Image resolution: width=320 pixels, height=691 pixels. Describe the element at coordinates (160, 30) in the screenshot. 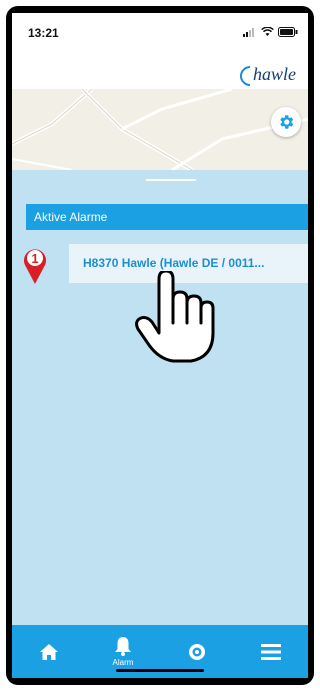

I see `status-bar: 13:21` at that location.